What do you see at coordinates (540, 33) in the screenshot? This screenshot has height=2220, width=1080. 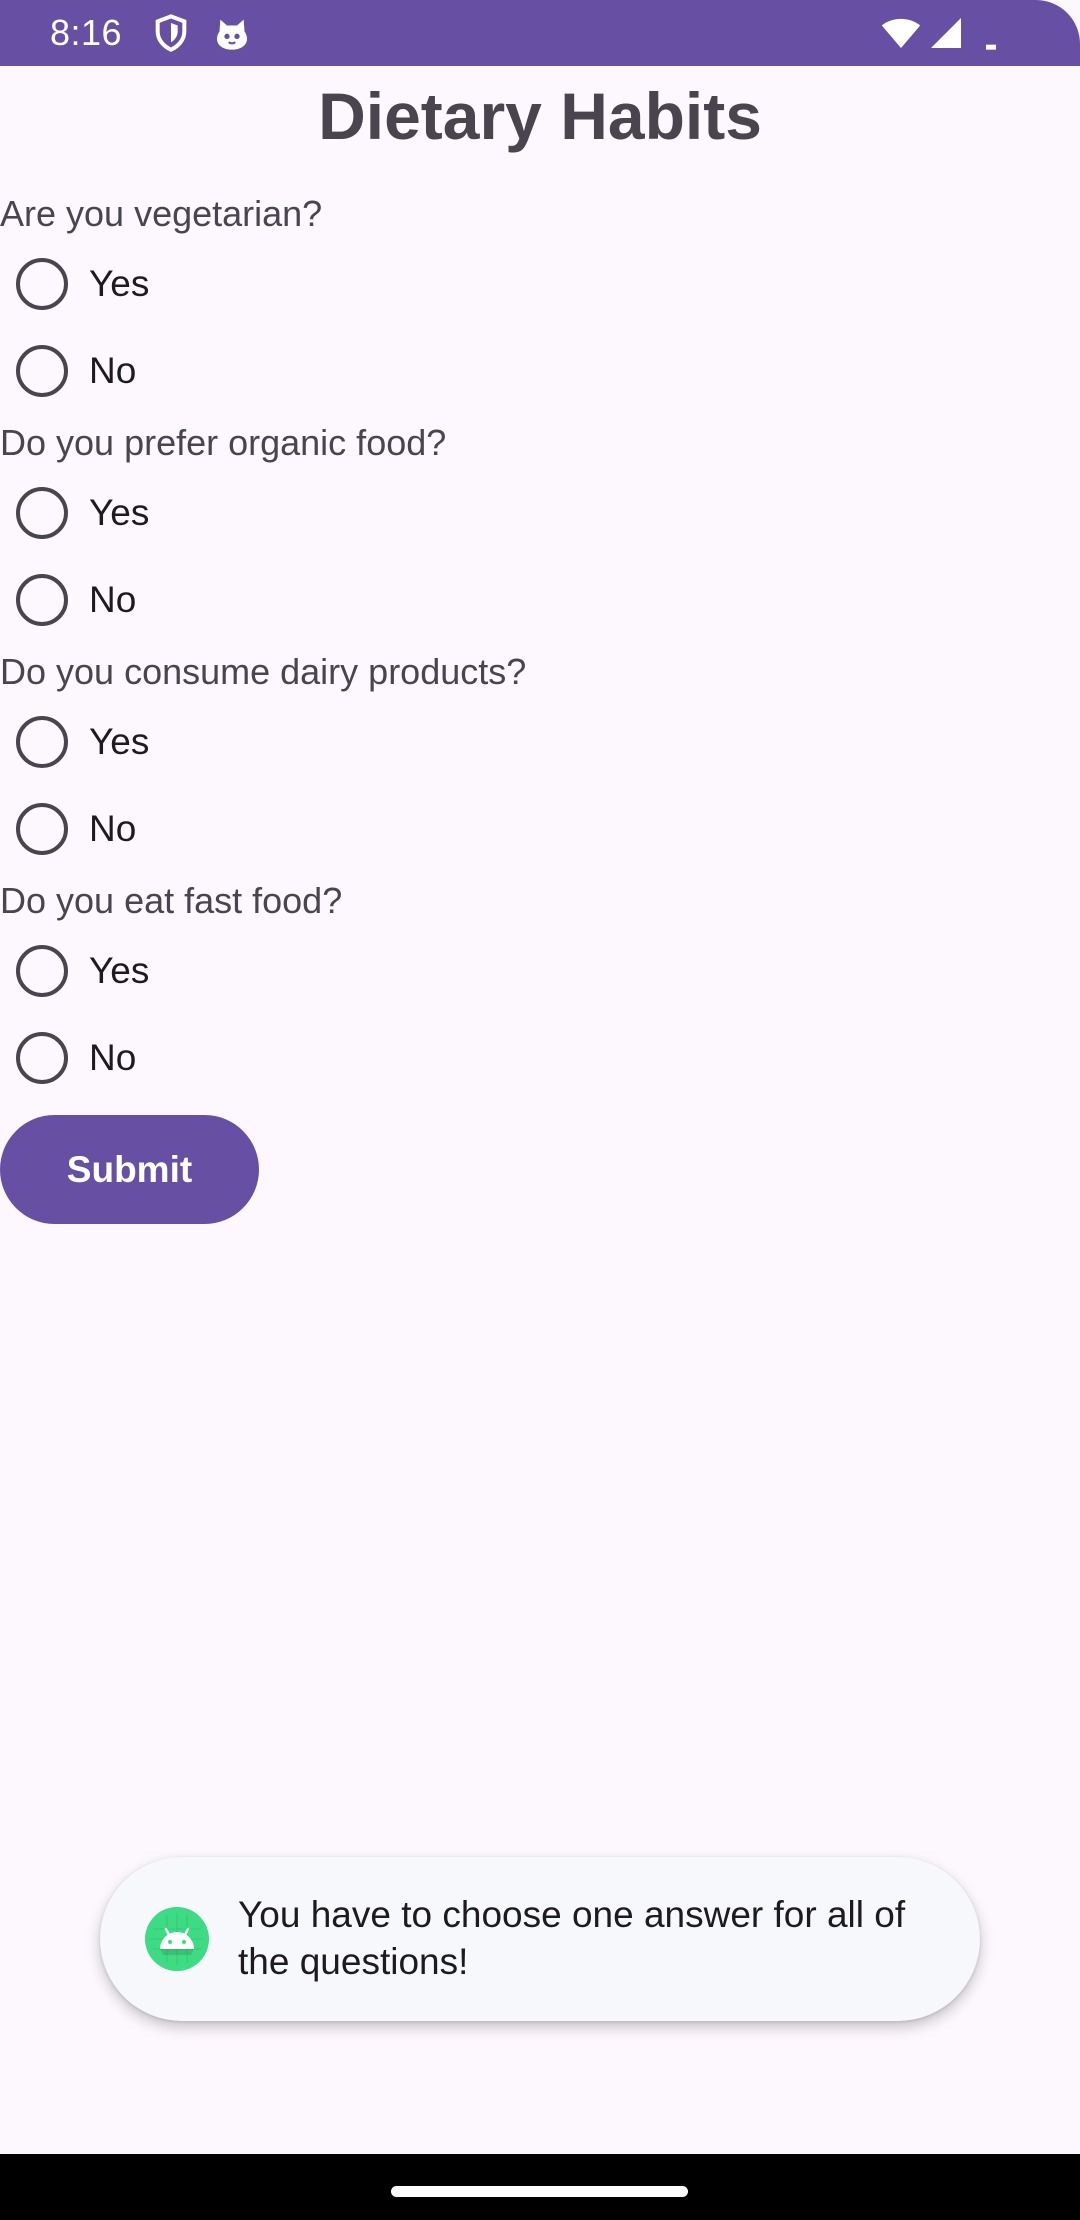 I see `status-bar: 8:16` at bounding box center [540, 33].